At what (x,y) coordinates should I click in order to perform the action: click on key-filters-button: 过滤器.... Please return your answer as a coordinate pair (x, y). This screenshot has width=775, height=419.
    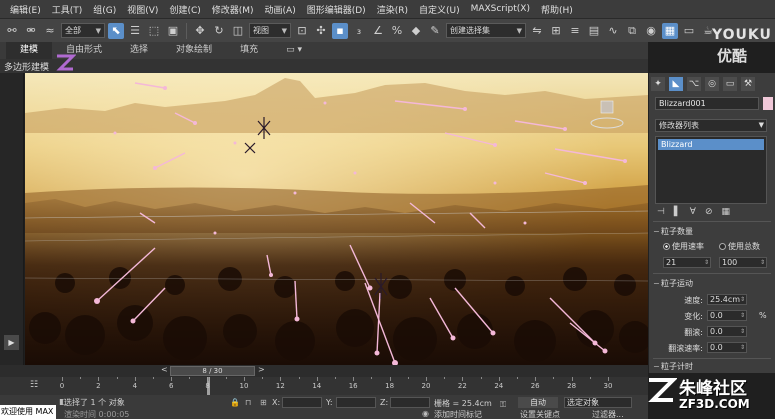
    Looking at the image, I should click on (608, 414).